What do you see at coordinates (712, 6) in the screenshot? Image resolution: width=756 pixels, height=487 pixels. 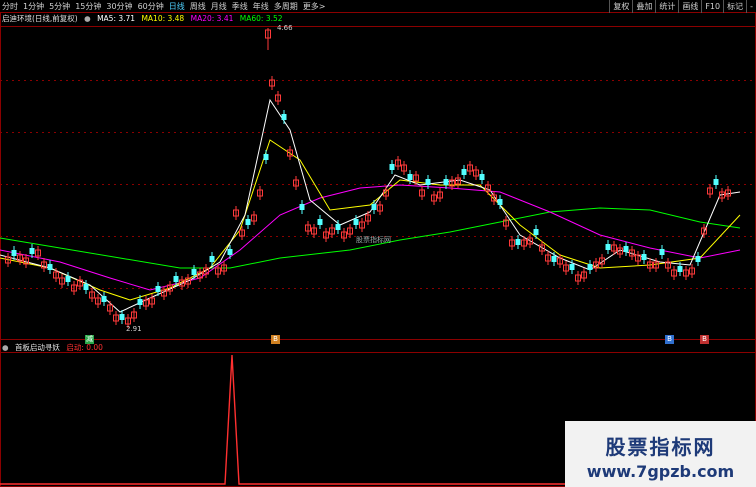 I see `toolbar-action: F10` at bounding box center [712, 6].